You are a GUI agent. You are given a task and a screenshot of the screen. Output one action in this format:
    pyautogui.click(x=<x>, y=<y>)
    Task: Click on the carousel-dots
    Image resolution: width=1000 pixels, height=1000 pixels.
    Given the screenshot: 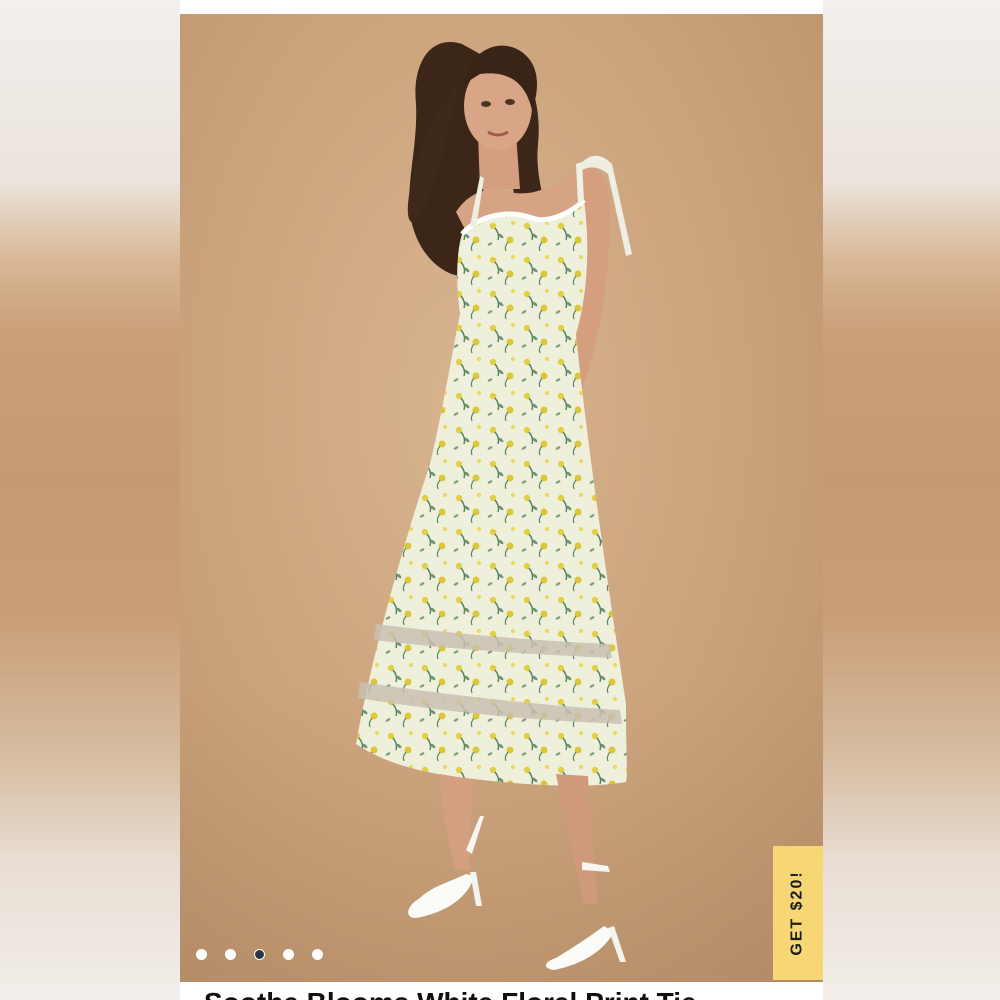 What is the action you would take?
    pyautogui.click(x=259, y=954)
    